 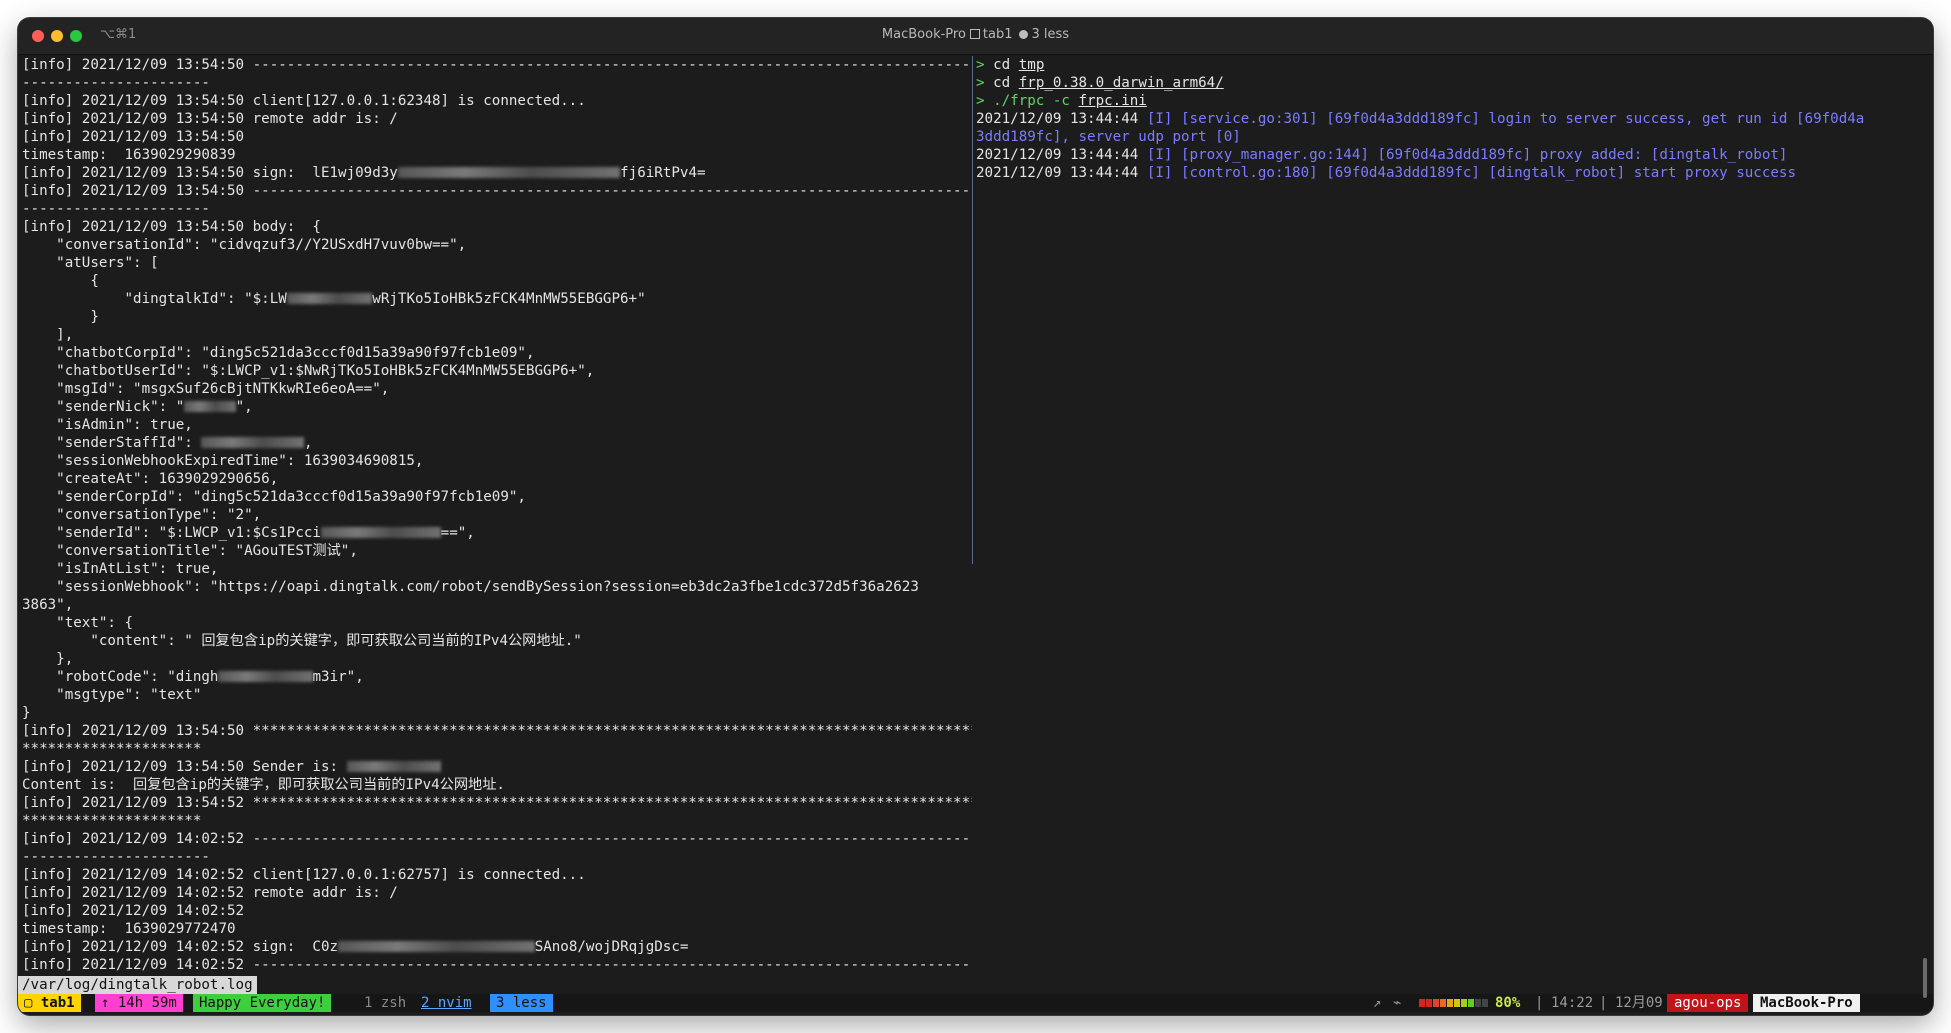 What do you see at coordinates (112, 695) in the screenshot?
I see `log-line: "msgtype": "text"` at bounding box center [112, 695].